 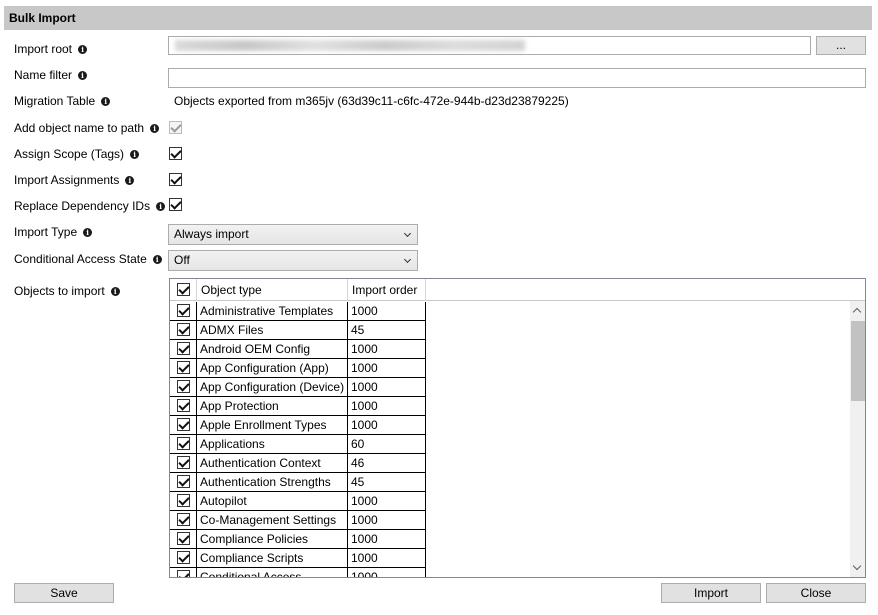 I want to click on scroll-up-arrow-icon, so click(x=857, y=312).